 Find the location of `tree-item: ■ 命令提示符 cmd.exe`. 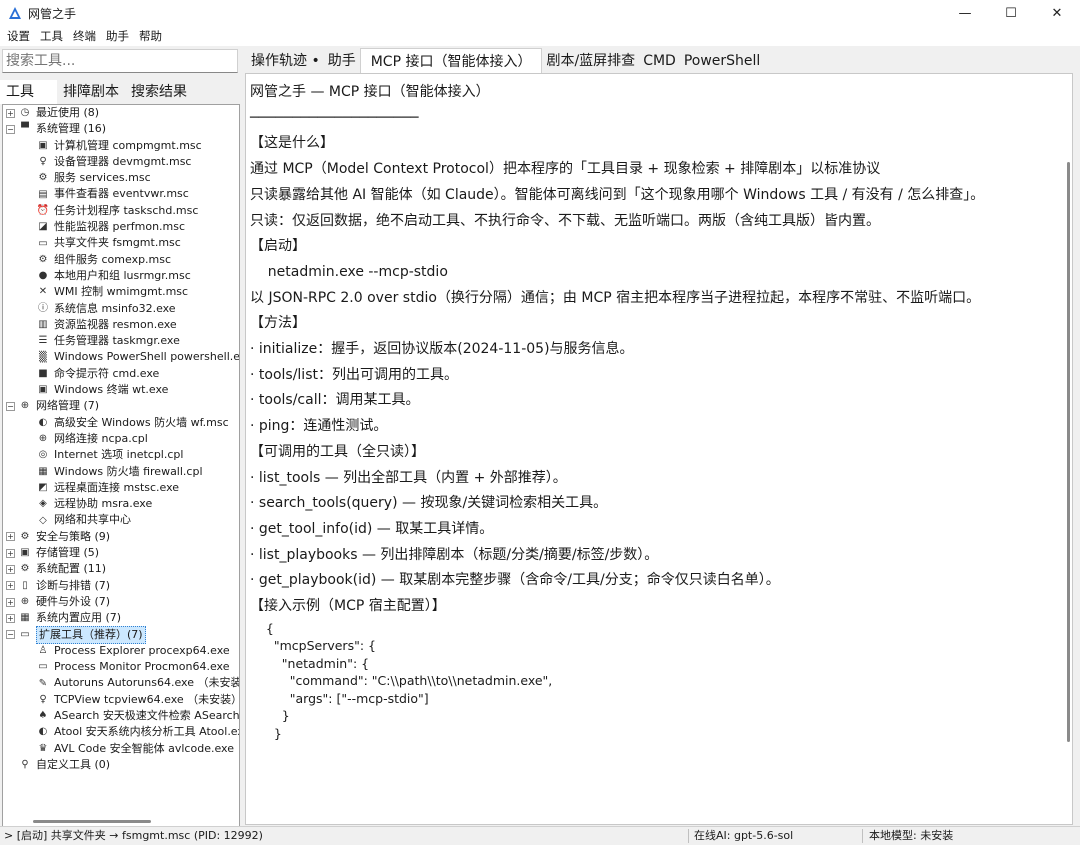

tree-item: ■ 命令提示符 cmd.exe is located at coordinates (121, 374).